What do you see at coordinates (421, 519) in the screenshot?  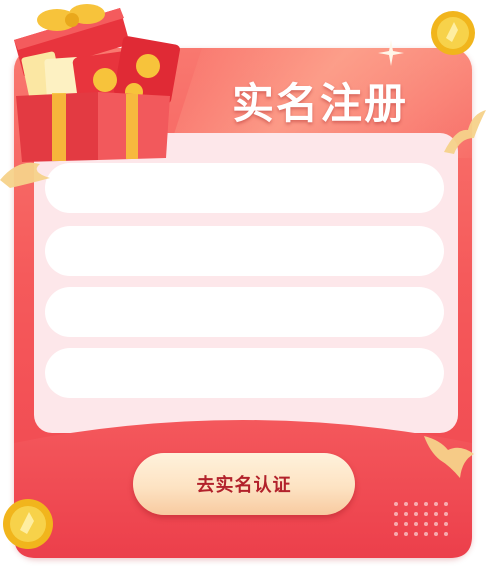 I see `dot-grid-icon` at bounding box center [421, 519].